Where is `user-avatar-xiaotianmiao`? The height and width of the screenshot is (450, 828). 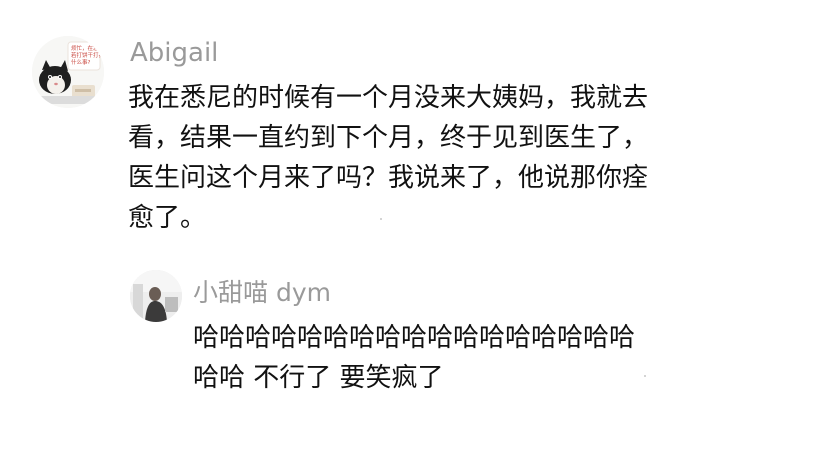 user-avatar-xiaotianmiao is located at coordinates (156, 296).